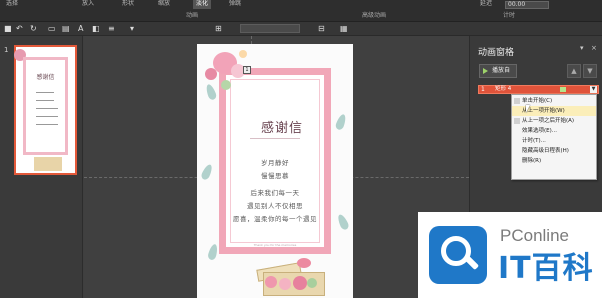 The width and height of the screenshot is (602, 298). What do you see at coordinates (33, 29) in the screenshot?
I see `redo-icon: ↻` at bounding box center [33, 29].